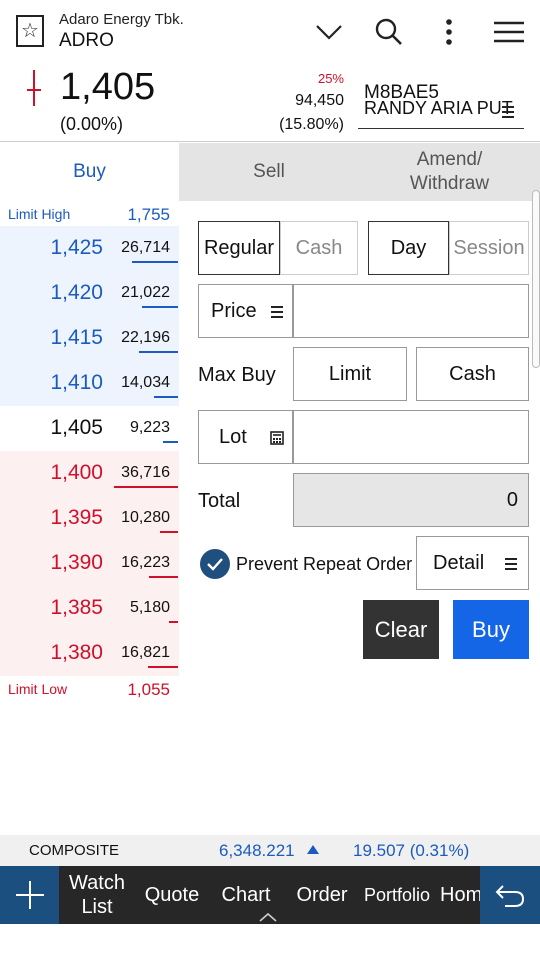 This screenshot has width=540, height=960. What do you see at coordinates (508, 114) in the screenshot?
I see `account-menu-icon` at bounding box center [508, 114].